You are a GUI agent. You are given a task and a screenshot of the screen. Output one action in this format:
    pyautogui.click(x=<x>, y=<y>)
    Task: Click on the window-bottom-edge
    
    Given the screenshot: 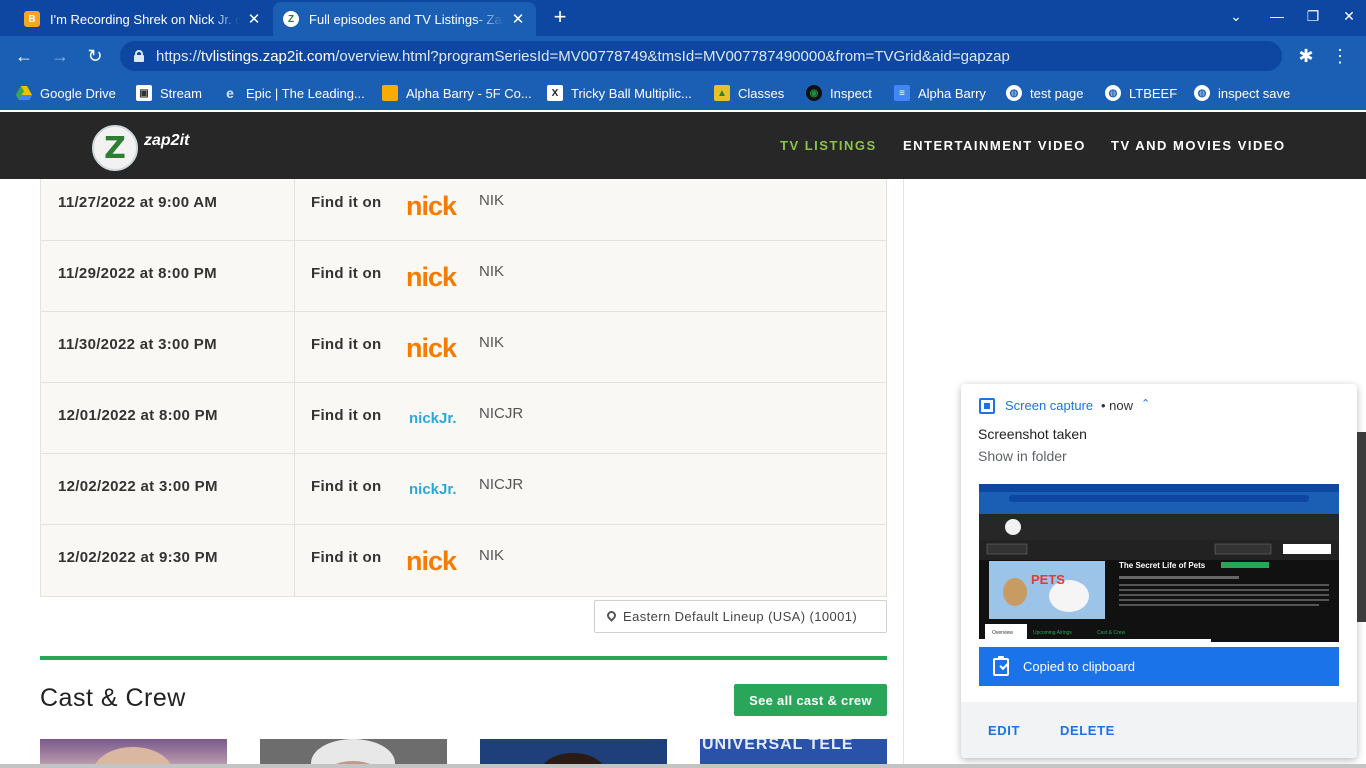 What is the action you would take?
    pyautogui.click(x=683, y=766)
    